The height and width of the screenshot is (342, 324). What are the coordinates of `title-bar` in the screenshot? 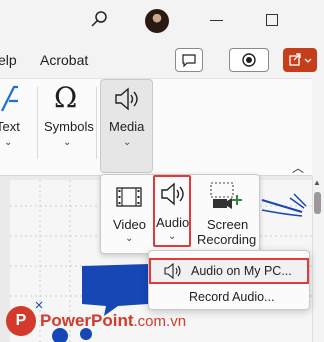 It's located at (162, 21).